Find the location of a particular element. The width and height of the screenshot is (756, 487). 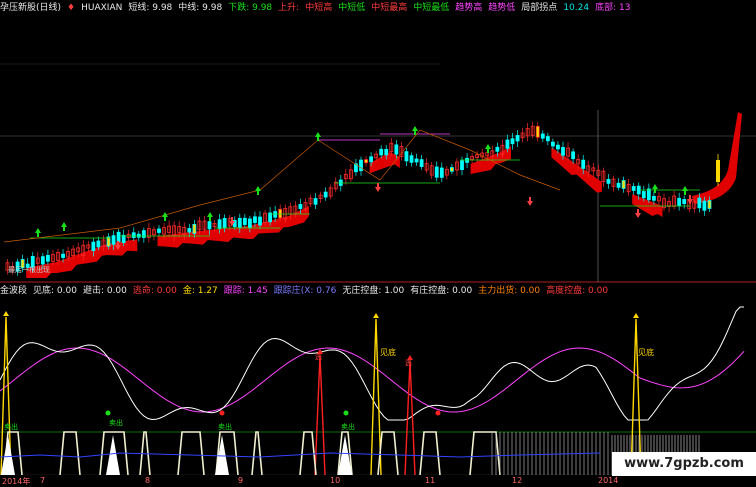

bottom-signal-label: 见底 is located at coordinates (646, 352).